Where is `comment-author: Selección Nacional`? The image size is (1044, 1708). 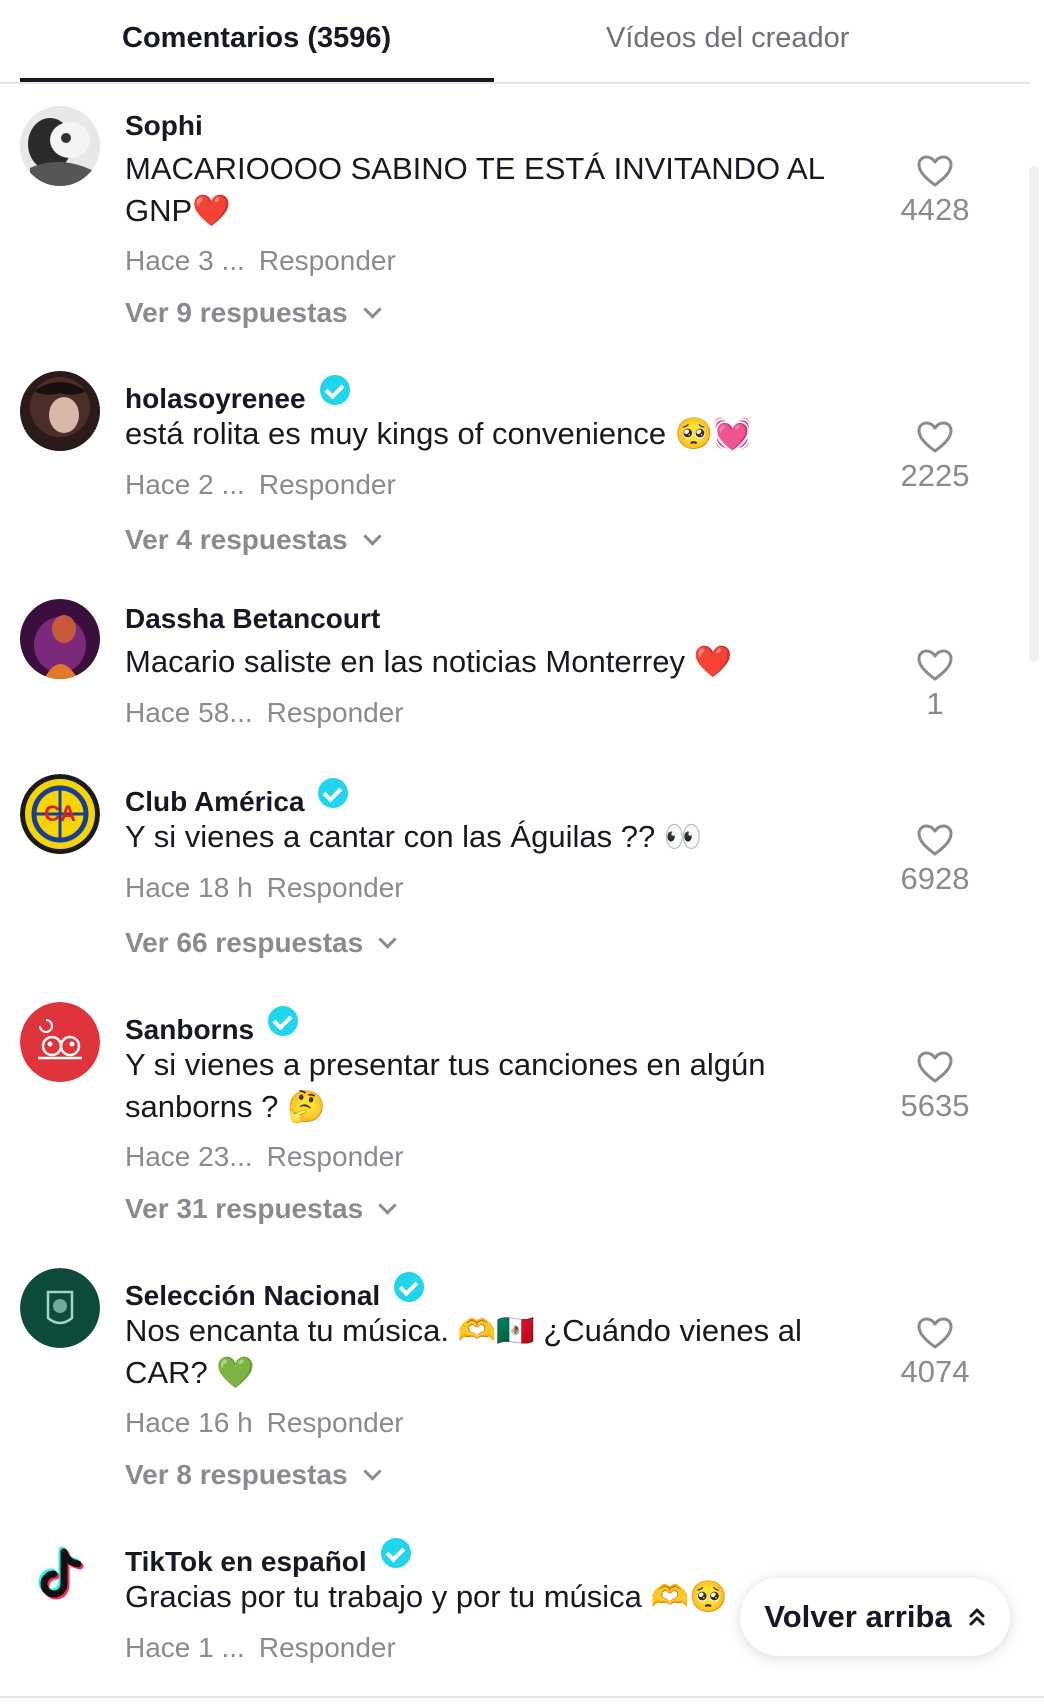
comment-author: Selección Nacional is located at coordinates (275, 1292).